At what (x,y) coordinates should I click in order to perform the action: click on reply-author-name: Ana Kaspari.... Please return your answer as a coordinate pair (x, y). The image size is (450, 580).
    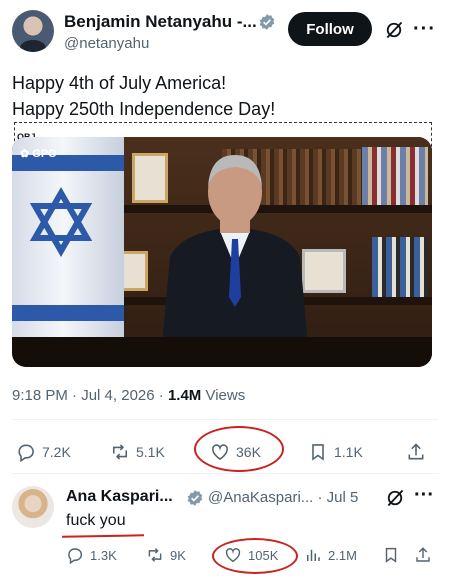
    Looking at the image, I should click on (119, 497).